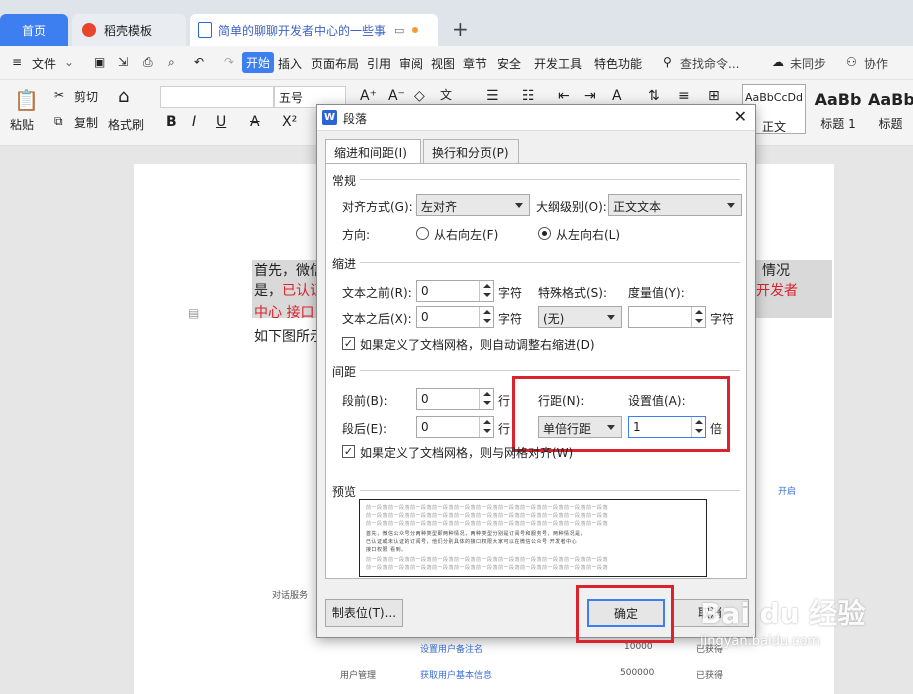  Describe the element at coordinates (471, 151) in the screenshot. I see `tab-line-page-break: 换行和分页(P)` at that location.